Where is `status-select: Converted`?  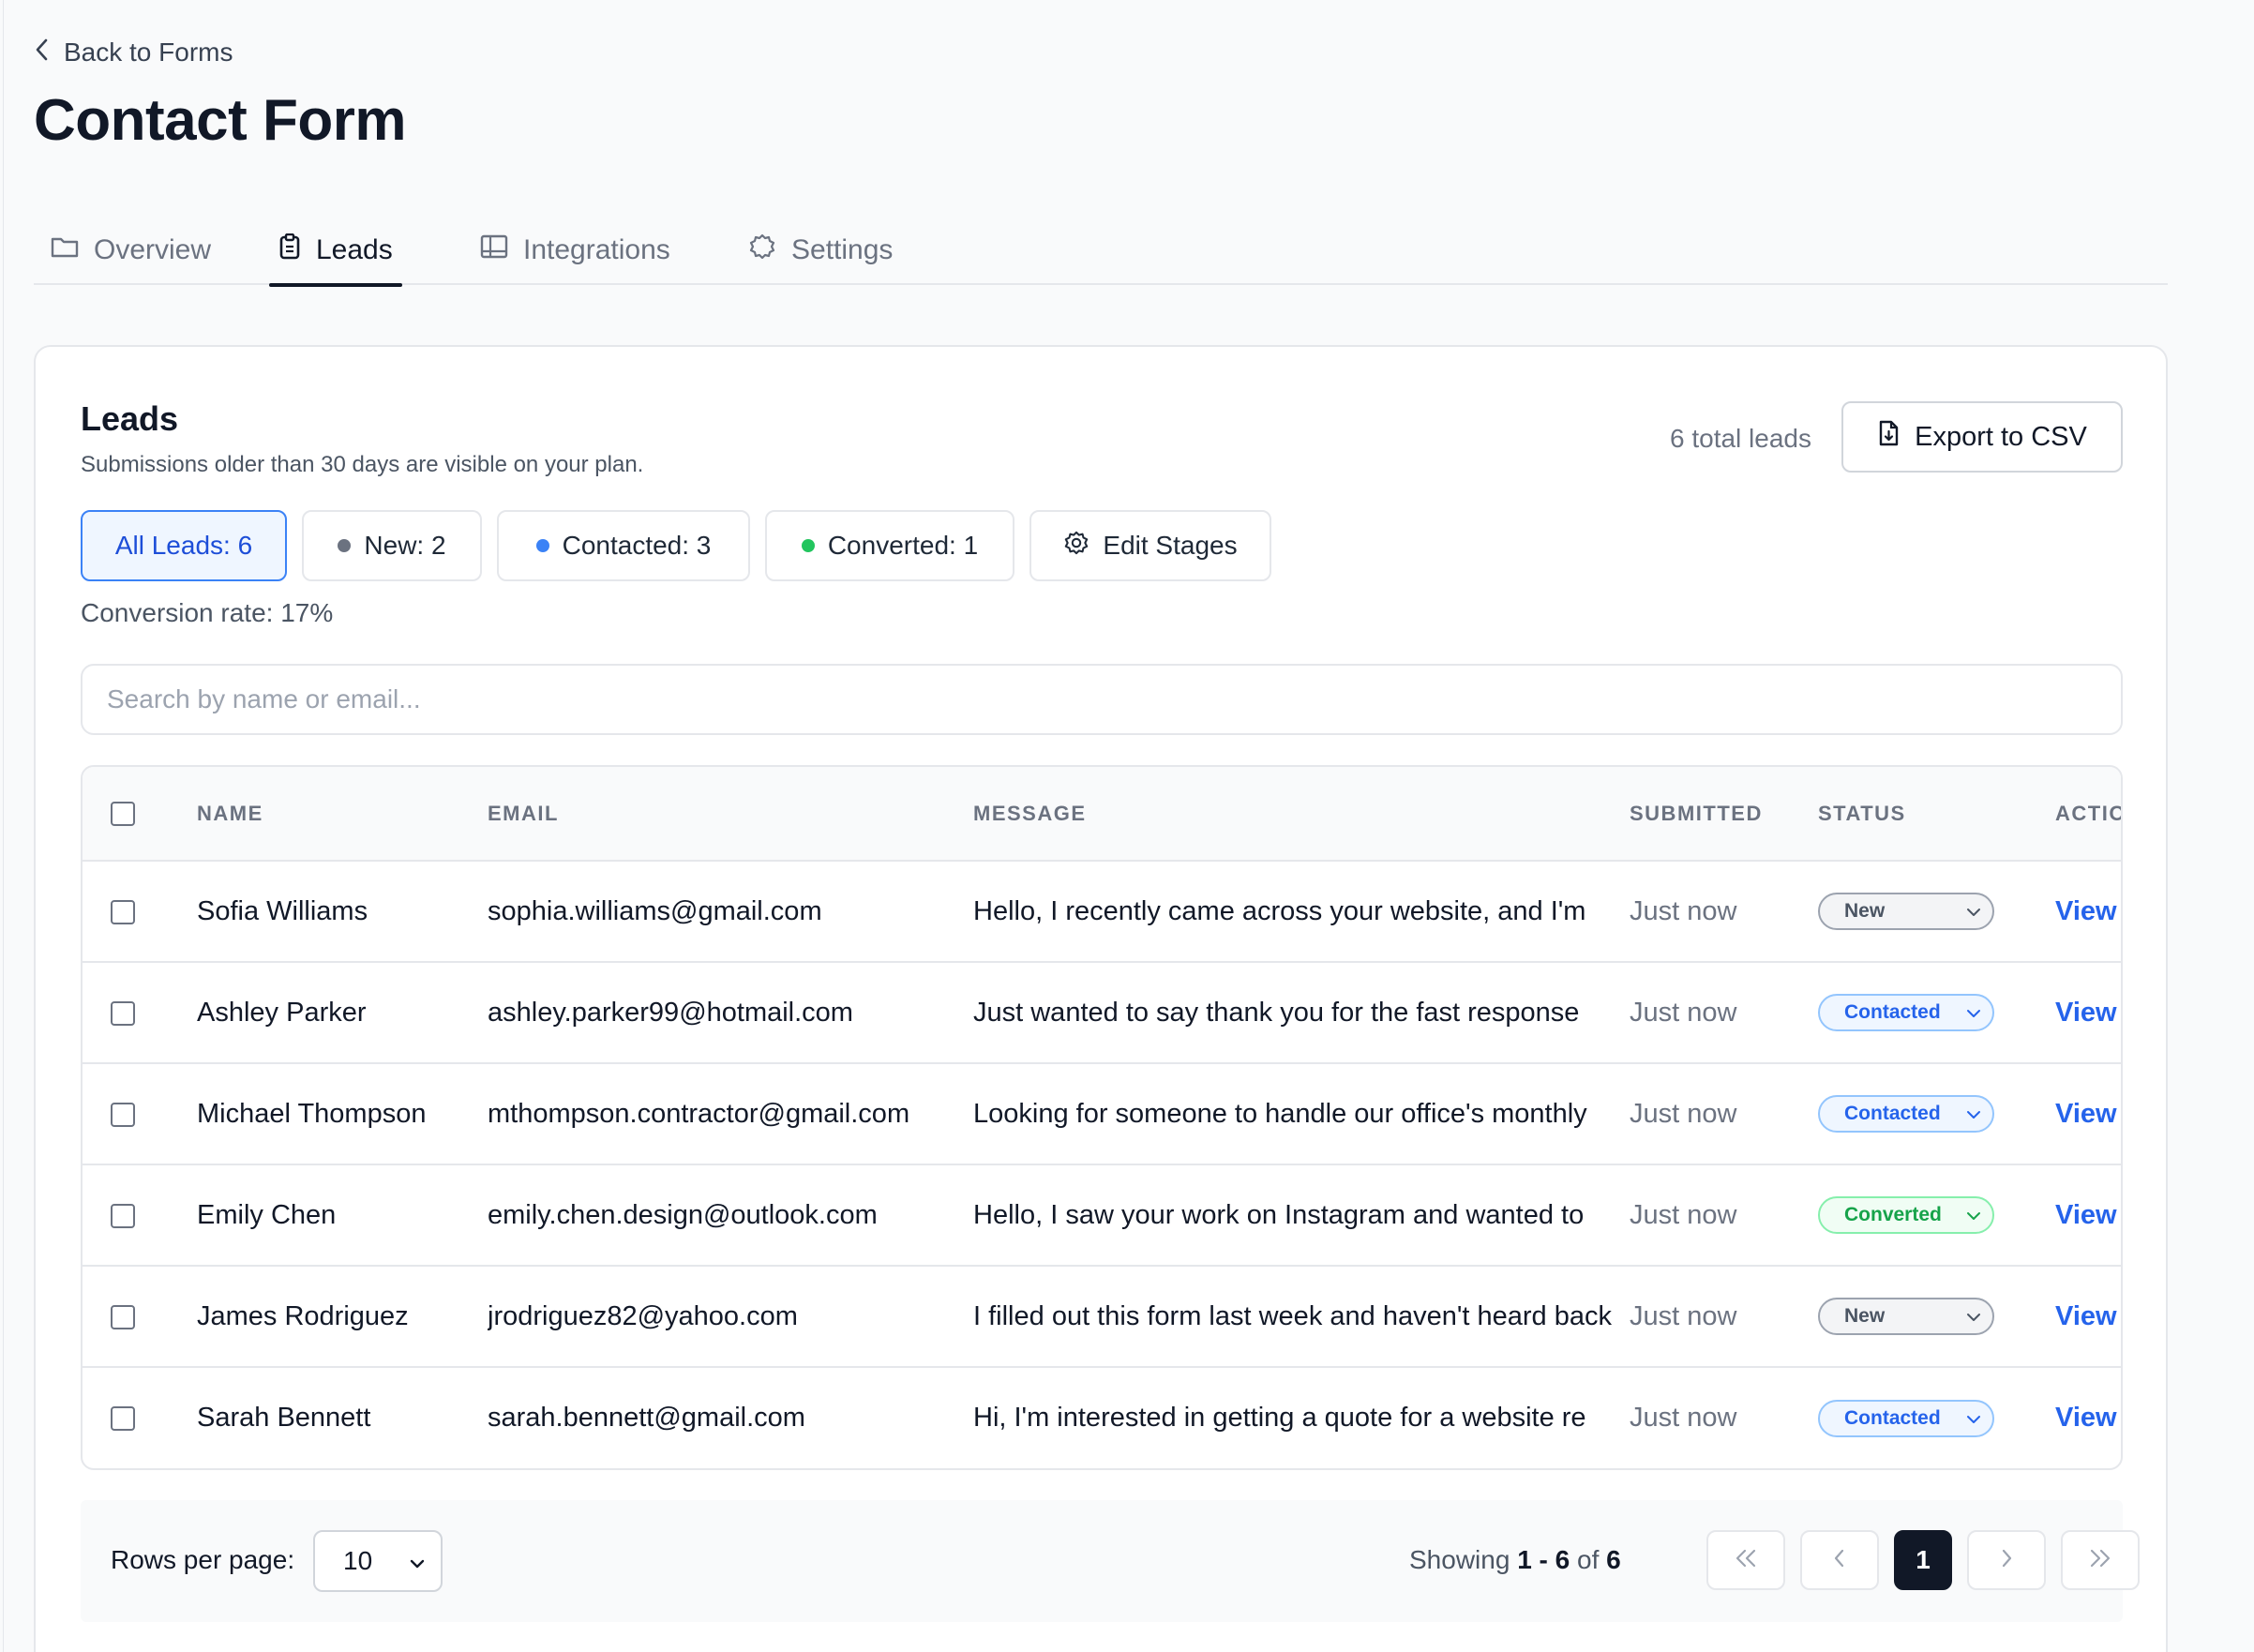
status-select: Converted is located at coordinates (1906, 1215).